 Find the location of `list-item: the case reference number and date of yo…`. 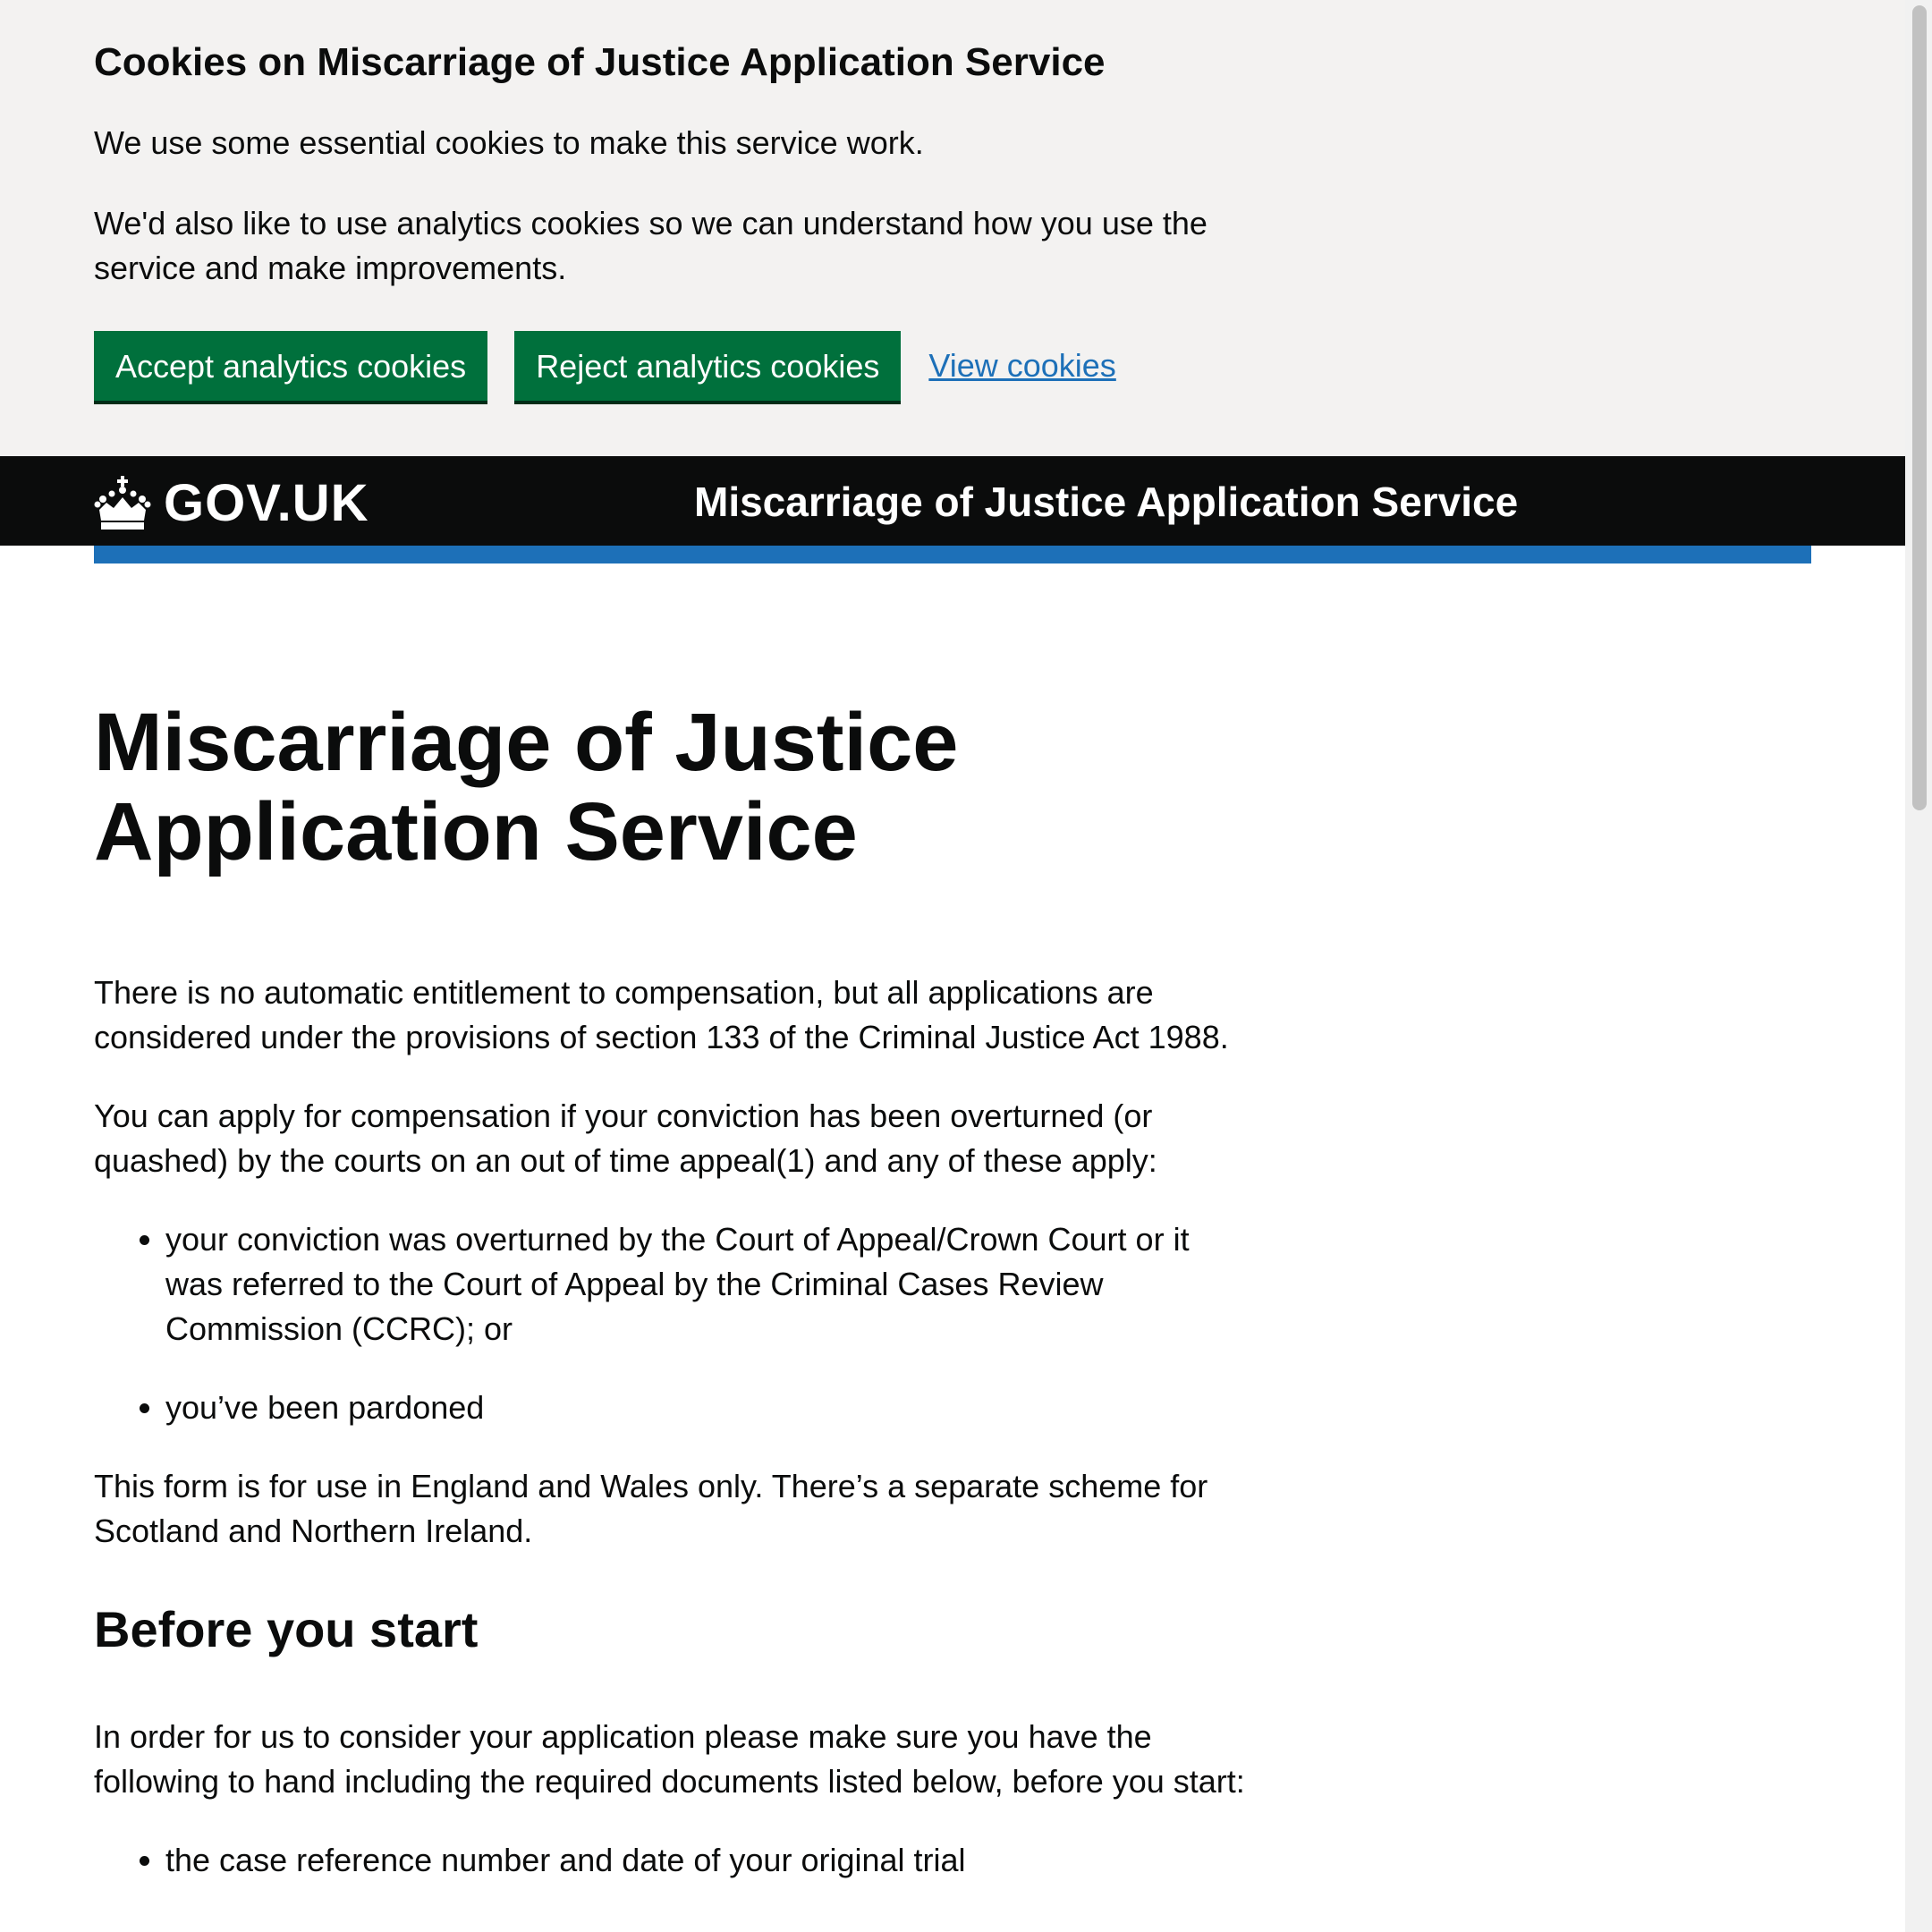

list-item: the case reference number and date of yo… is located at coordinates (755, 1860).